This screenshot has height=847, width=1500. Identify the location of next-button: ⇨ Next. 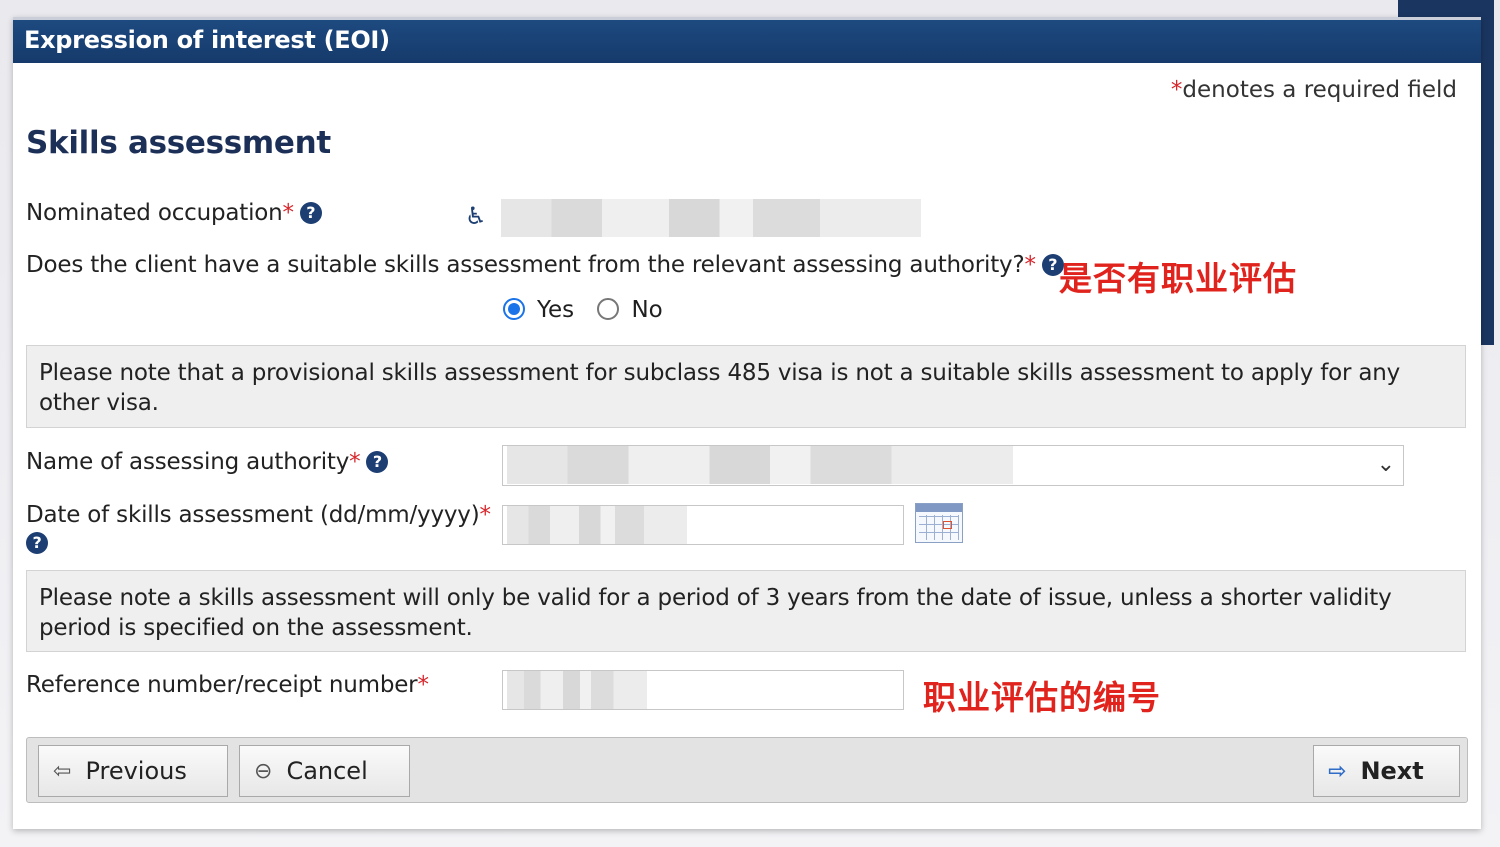
(1386, 771).